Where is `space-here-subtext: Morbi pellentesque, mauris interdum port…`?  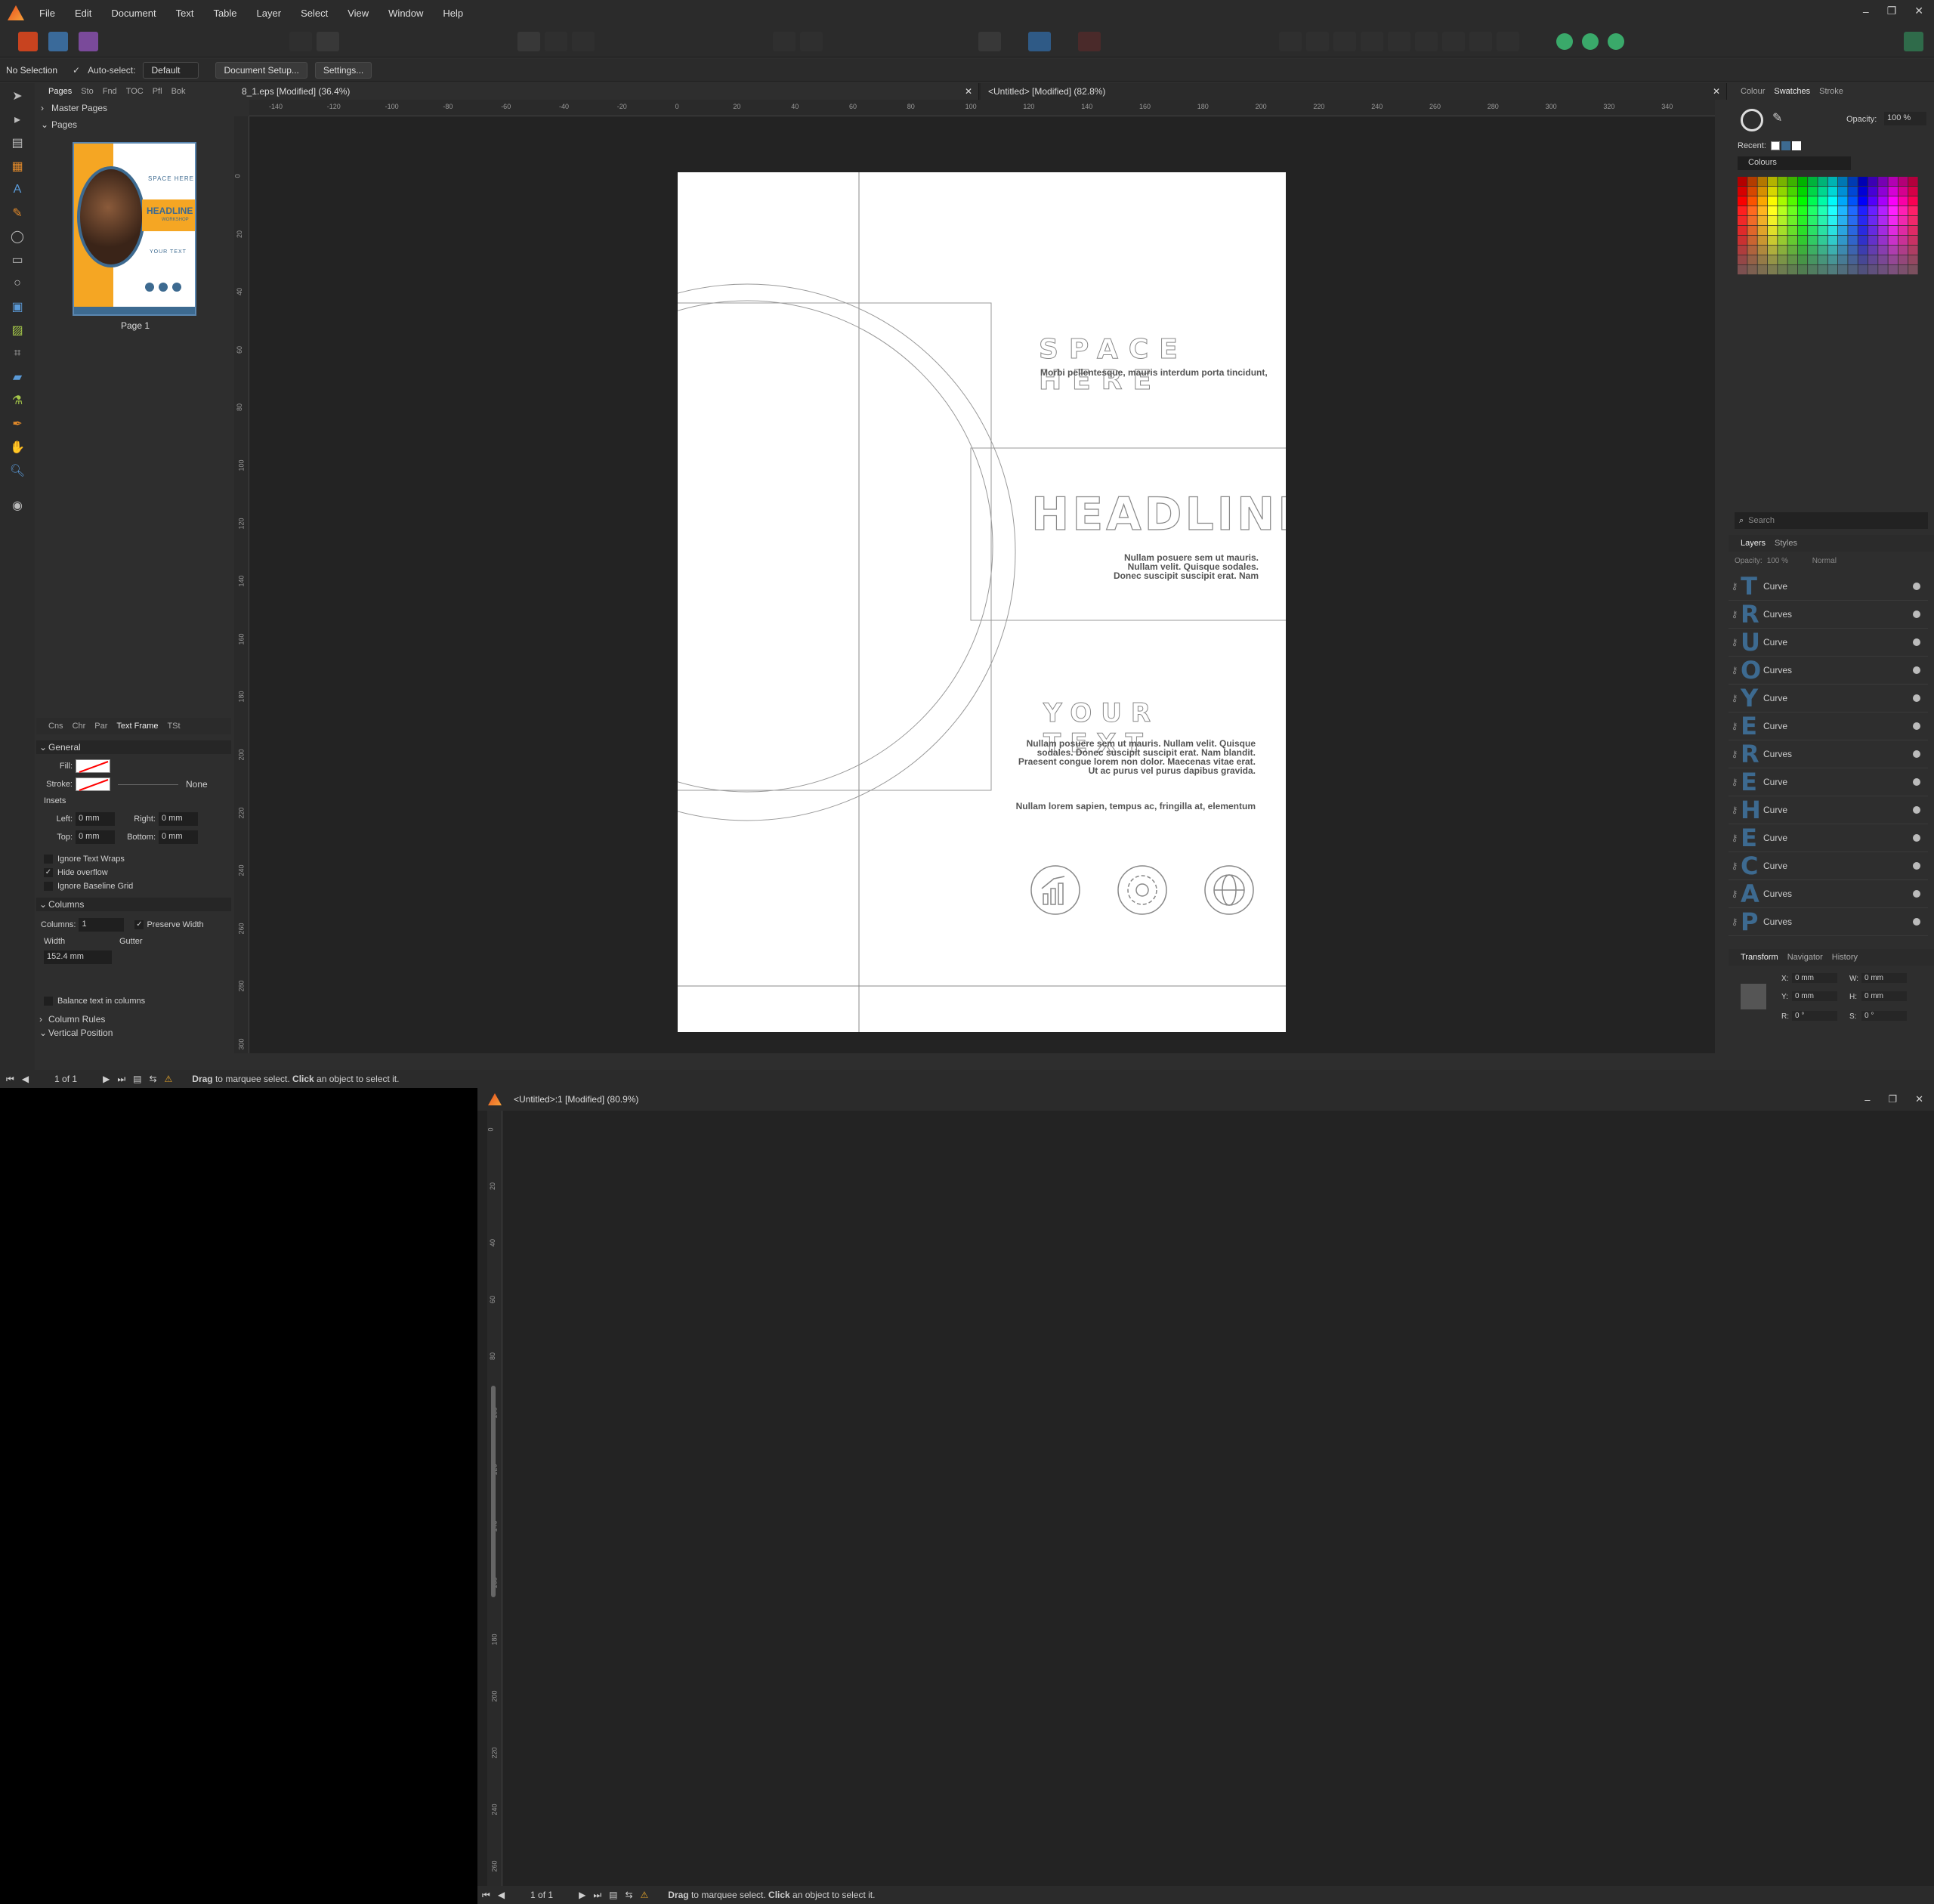 space-here-subtext: Morbi pellentesque, mauris interdum port… is located at coordinates (1154, 372).